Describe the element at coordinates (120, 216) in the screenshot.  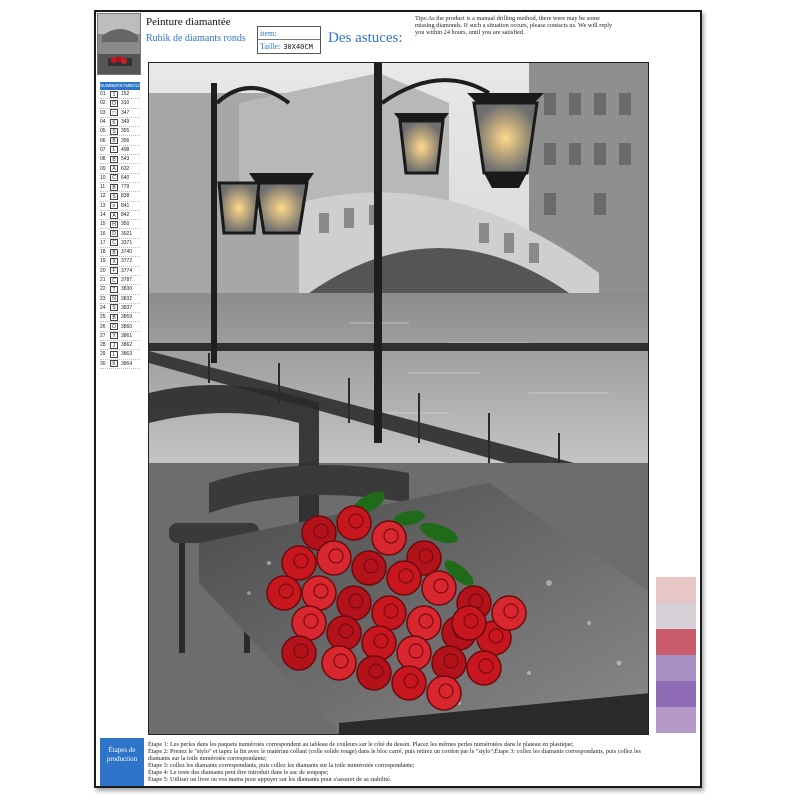
I see `legend-row: 14 A 842` at that location.